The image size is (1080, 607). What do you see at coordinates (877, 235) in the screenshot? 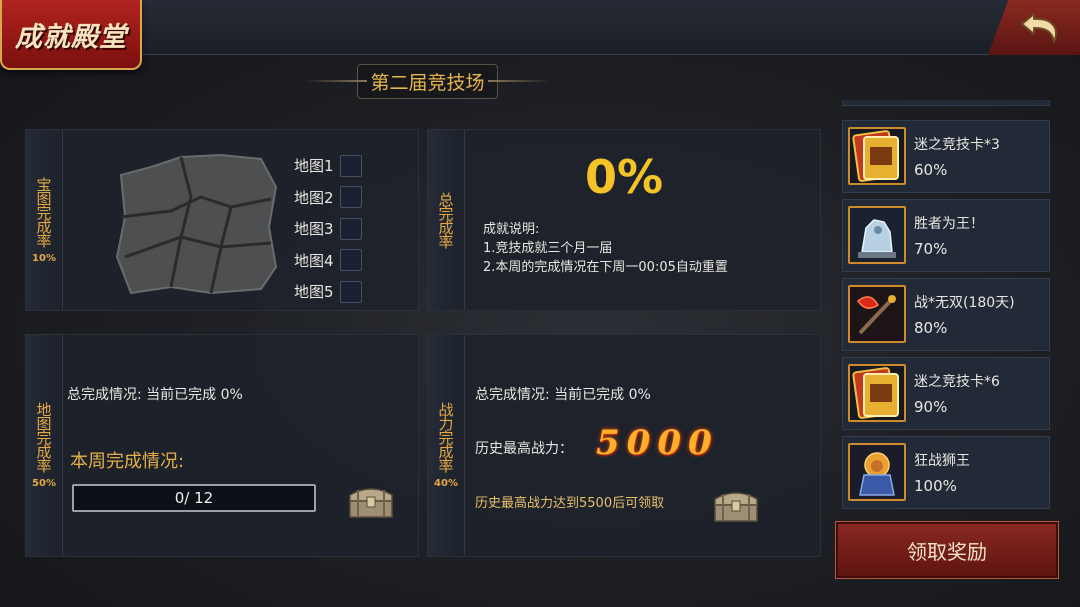
I see `wolf-statue-icon` at bounding box center [877, 235].